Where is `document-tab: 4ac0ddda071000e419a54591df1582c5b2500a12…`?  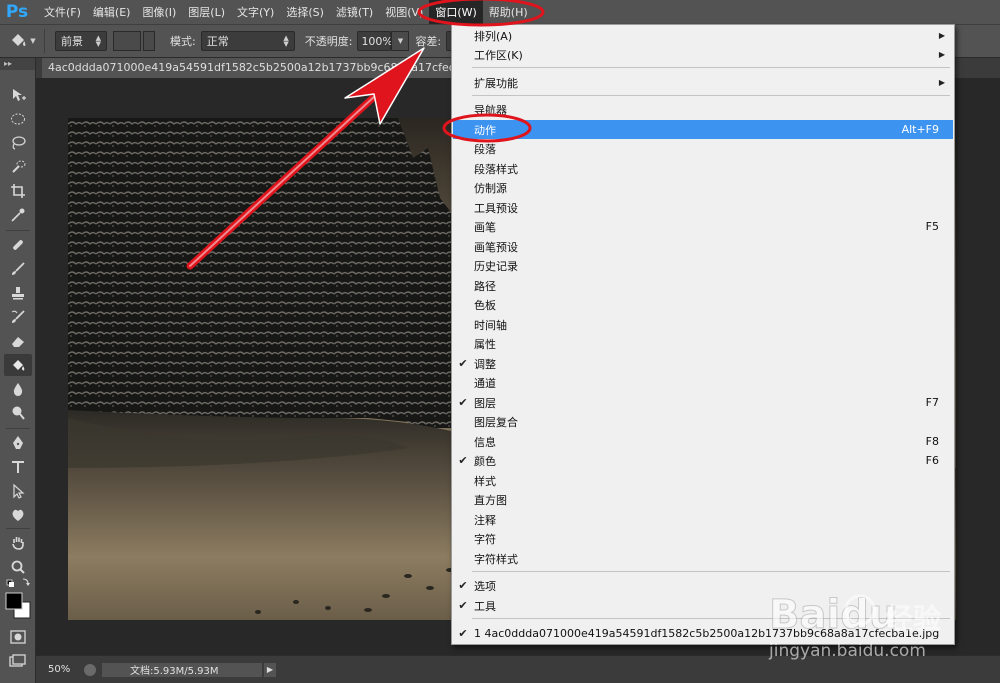
document-tab: 4ac0ddda071000e419a54591df1582c5b2500a12… is located at coordinates (252, 68).